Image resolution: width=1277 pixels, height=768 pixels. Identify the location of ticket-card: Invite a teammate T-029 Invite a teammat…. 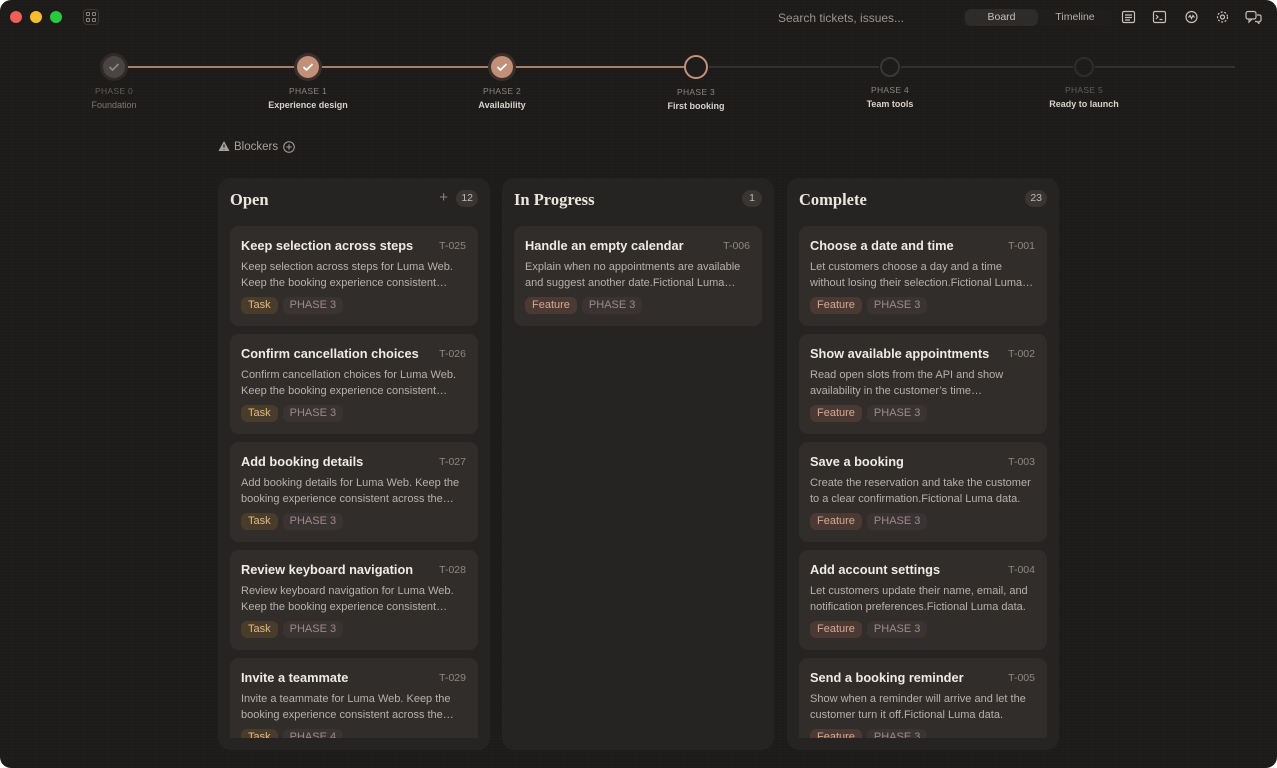
(354, 698).